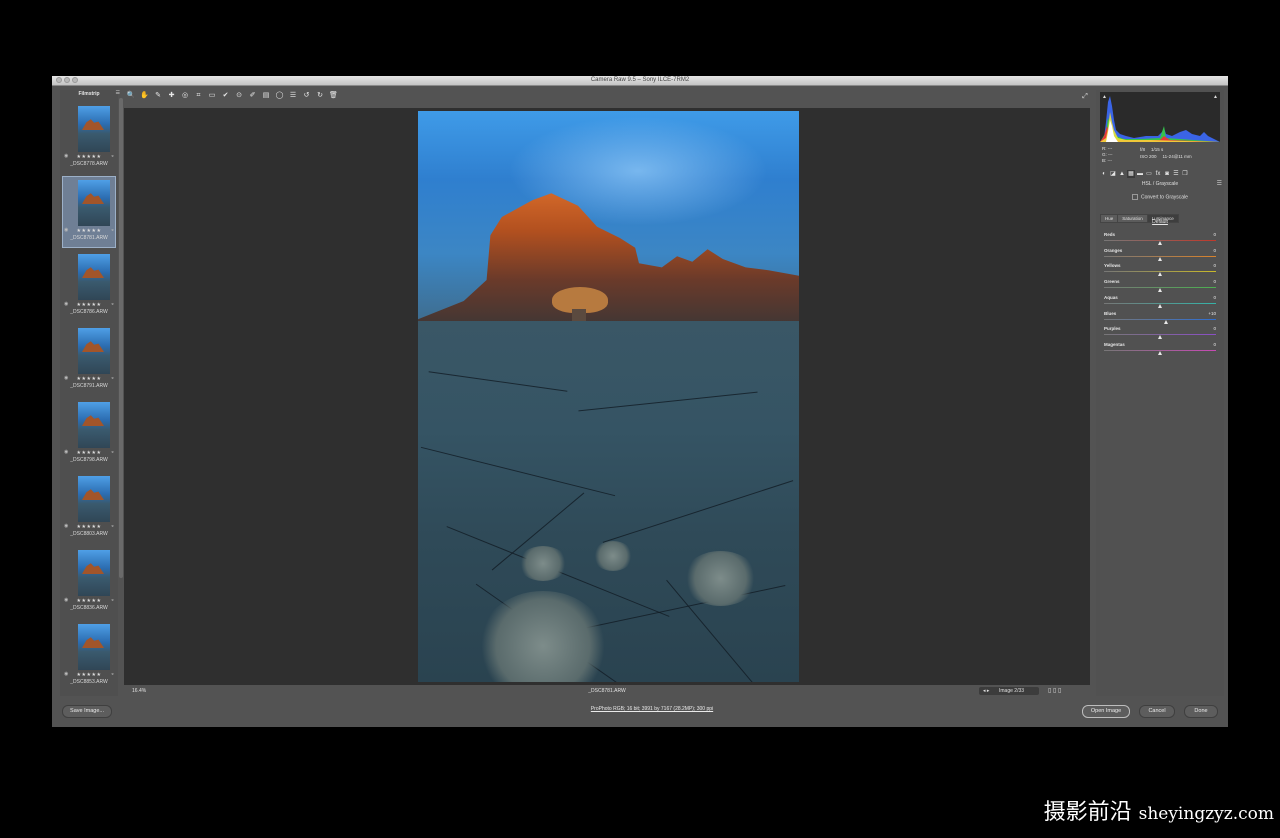 This screenshot has height=838, width=1280. What do you see at coordinates (239, 96) in the screenshot?
I see `red-eye-tool-icon: ⊙` at bounding box center [239, 96].